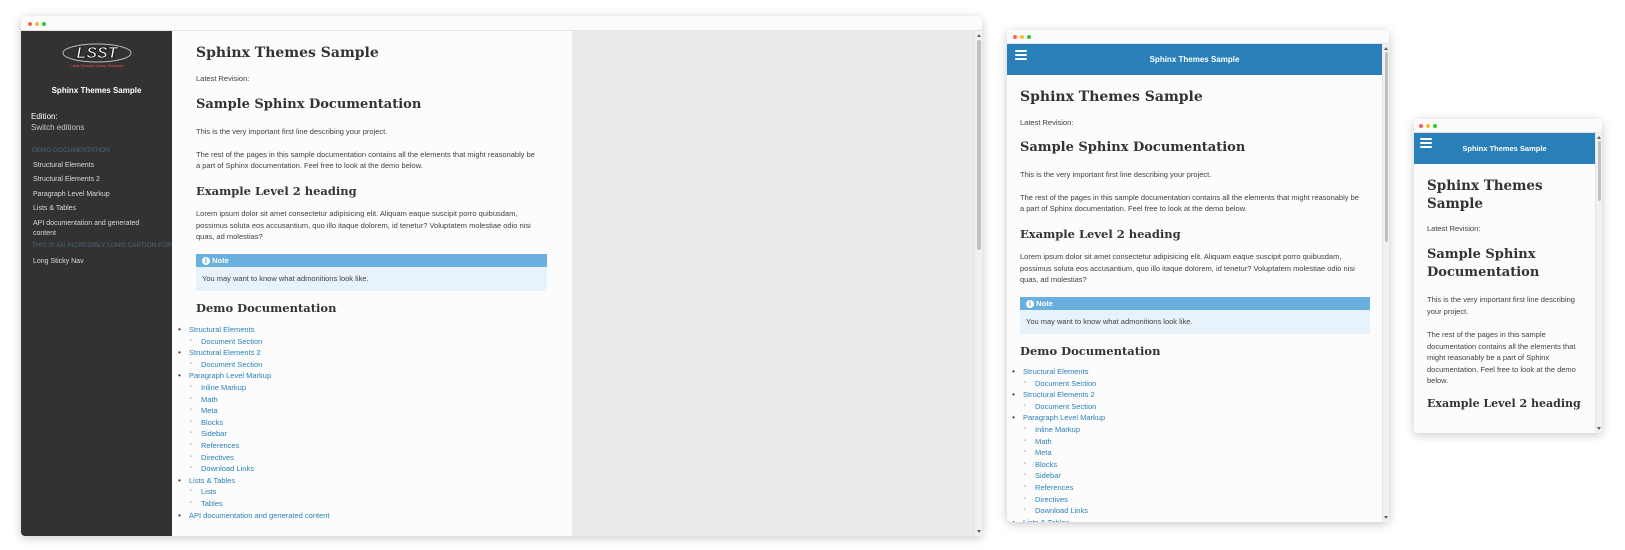  Describe the element at coordinates (97, 228) in the screenshot. I see `sidebar-item-api-docs: API documentation and generated content` at that location.